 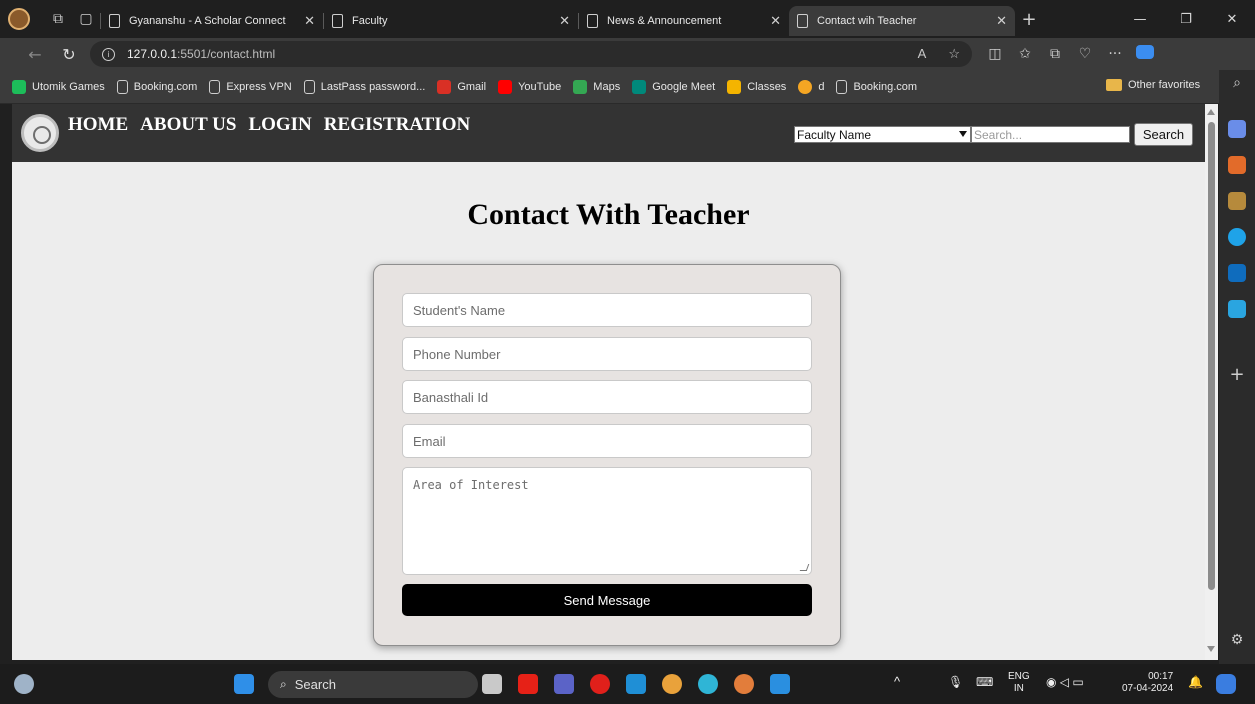 What do you see at coordinates (35, 54) in the screenshot?
I see `back-icon: ←` at bounding box center [35, 54].